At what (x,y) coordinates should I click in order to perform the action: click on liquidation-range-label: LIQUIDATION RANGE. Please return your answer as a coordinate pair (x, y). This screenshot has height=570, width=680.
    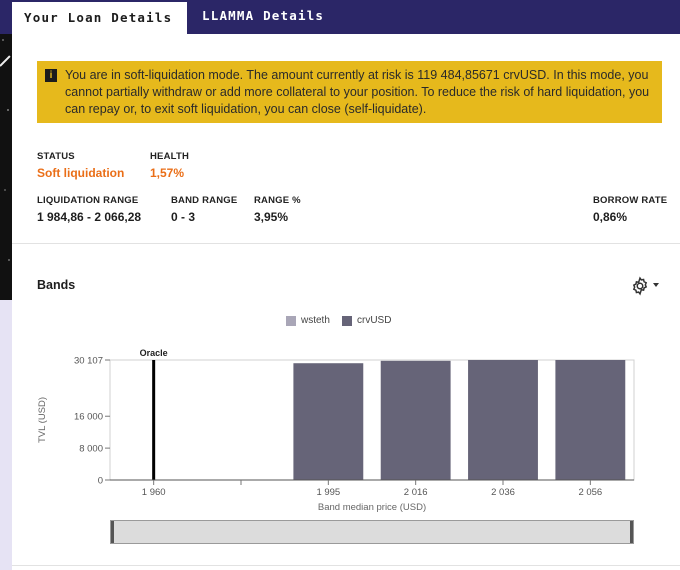
    Looking at the image, I should click on (88, 200).